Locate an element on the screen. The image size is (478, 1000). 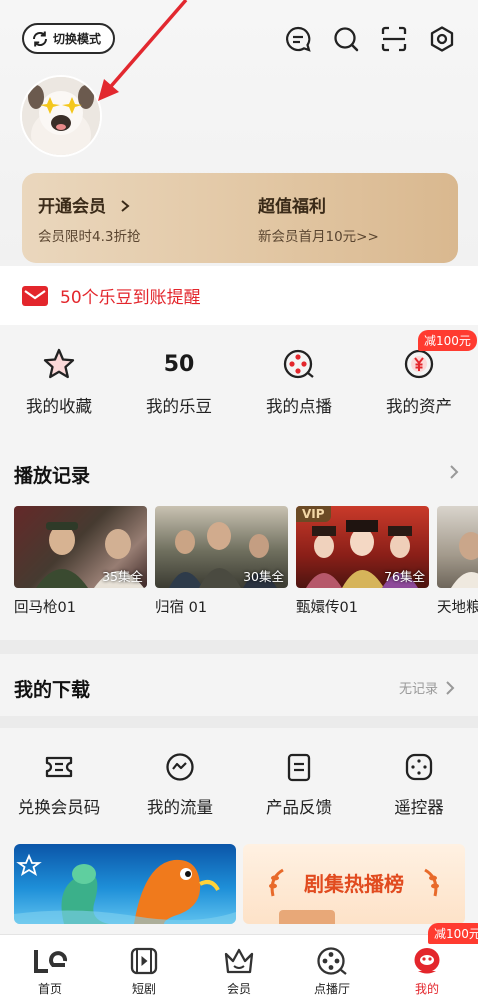
alert-text: 50个乐豆到账提醒 is located at coordinates (130, 298).